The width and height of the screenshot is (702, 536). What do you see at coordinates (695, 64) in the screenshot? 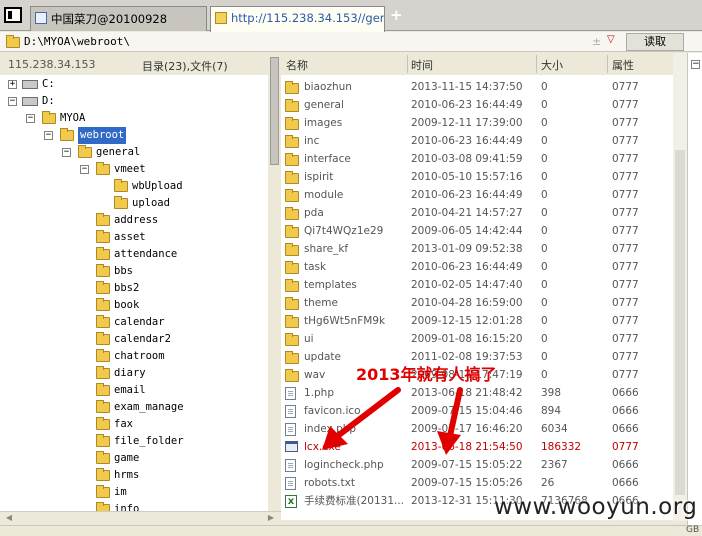
I see `side-expand-button: −` at bounding box center [695, 64].